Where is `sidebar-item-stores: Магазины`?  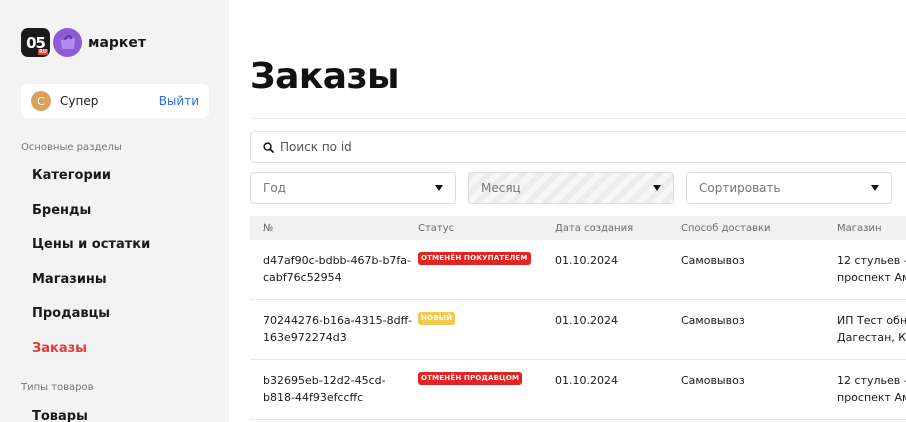
sidebar-item-stores: Магазины is located at coordinates (69, 279).